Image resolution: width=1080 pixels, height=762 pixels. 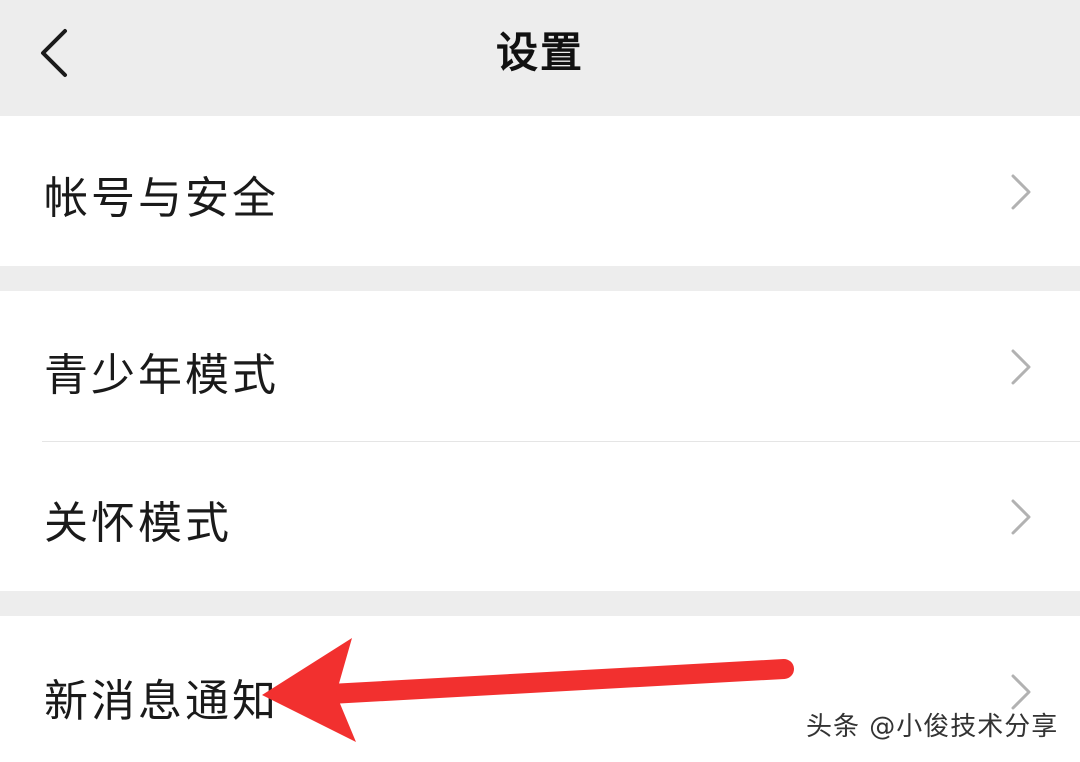 What do you see at coordinates (932, 727) in the screenshot?
I see `watermark-text: 头条 @小俊技术分享` at bounding box center [932, 727].